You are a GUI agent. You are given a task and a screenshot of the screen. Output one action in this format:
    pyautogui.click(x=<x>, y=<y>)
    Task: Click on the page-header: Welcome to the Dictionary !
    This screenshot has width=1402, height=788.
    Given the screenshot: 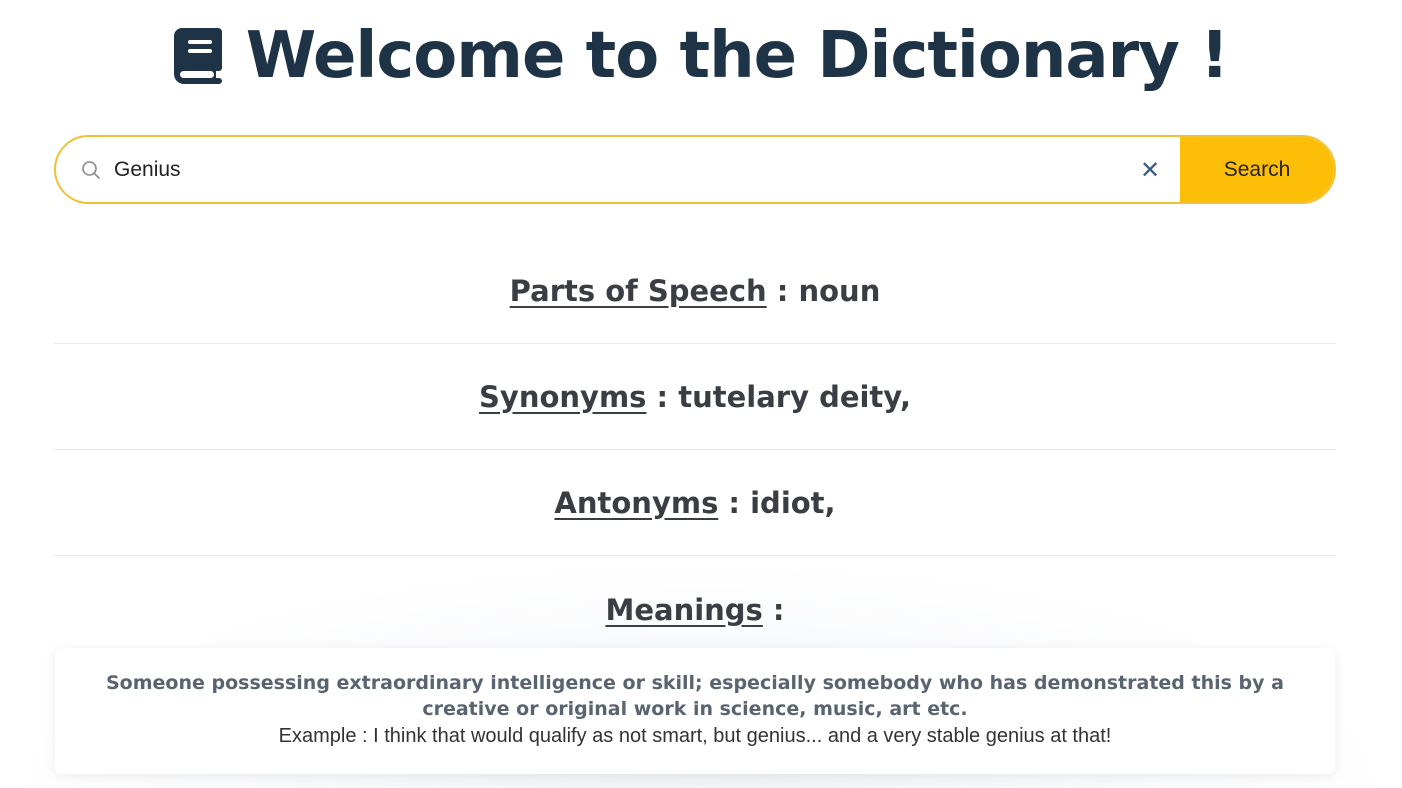 What is the action you would take?
    pyautogui.click(x=701, y=56)
    